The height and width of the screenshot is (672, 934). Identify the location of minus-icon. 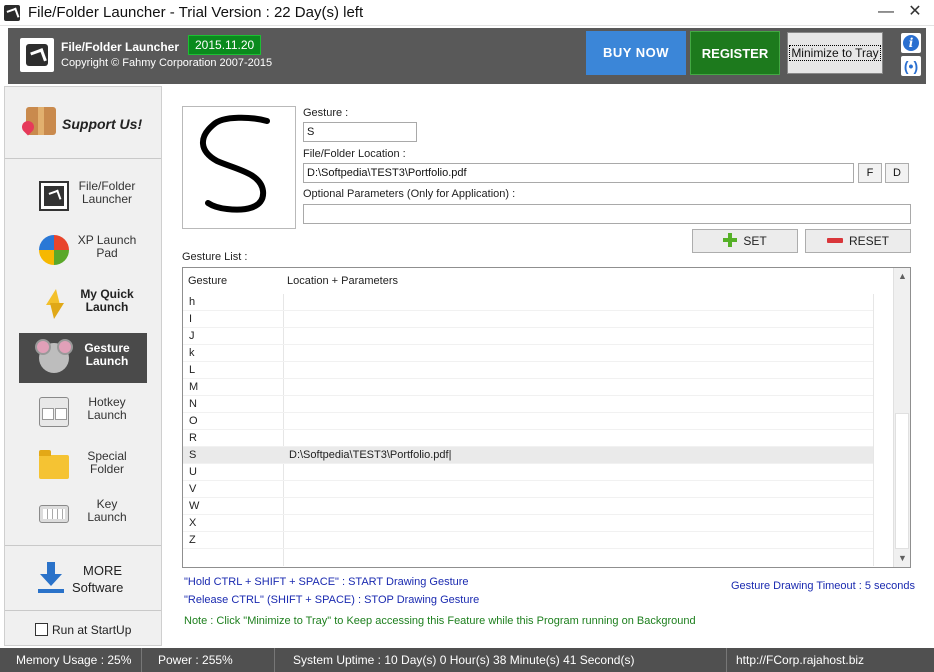
(834, 240).